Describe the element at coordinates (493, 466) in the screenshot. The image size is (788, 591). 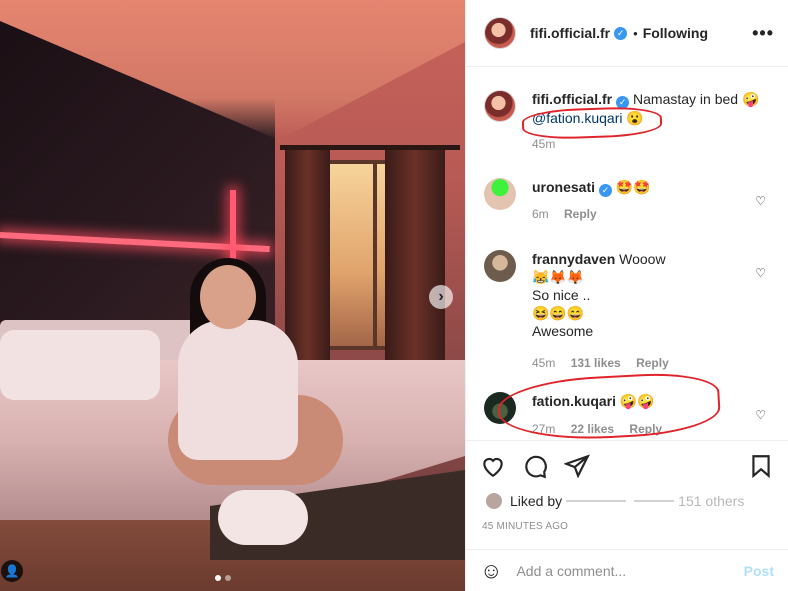
I see `heart-icon` at that location.